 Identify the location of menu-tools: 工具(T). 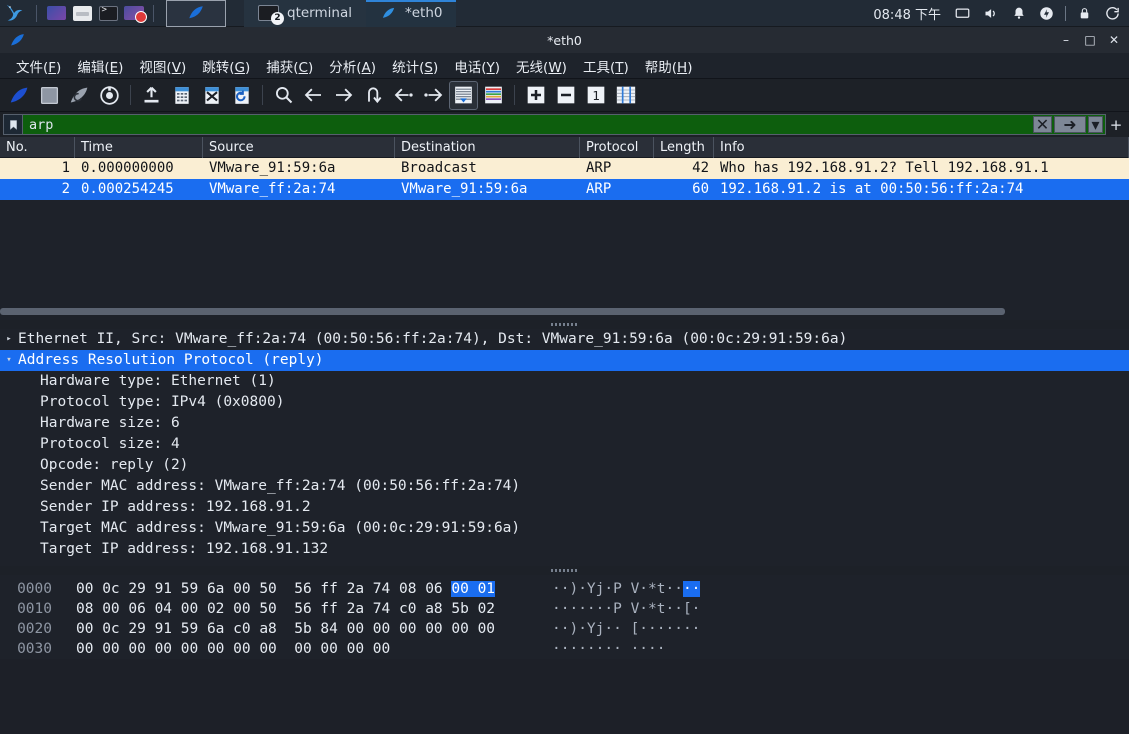
(606, 66).